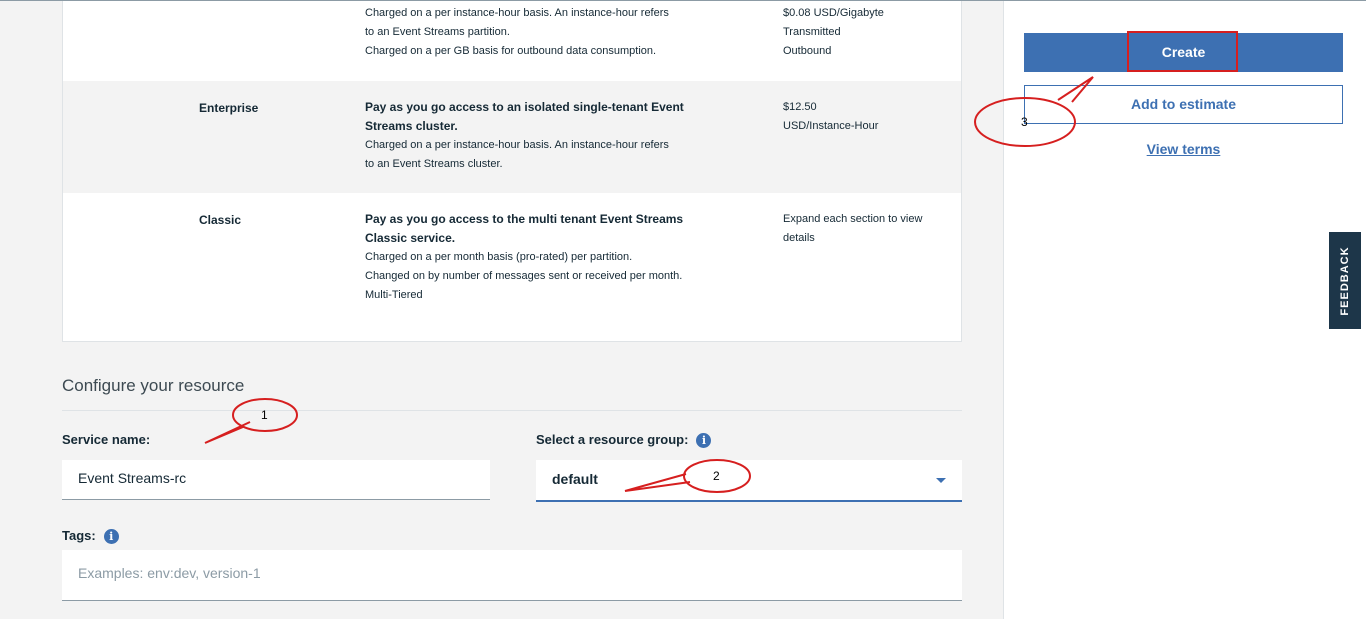  Describe the element at coordinates (264, 415) in the screenshot. I see `annotation-label-1: 1` at that location.